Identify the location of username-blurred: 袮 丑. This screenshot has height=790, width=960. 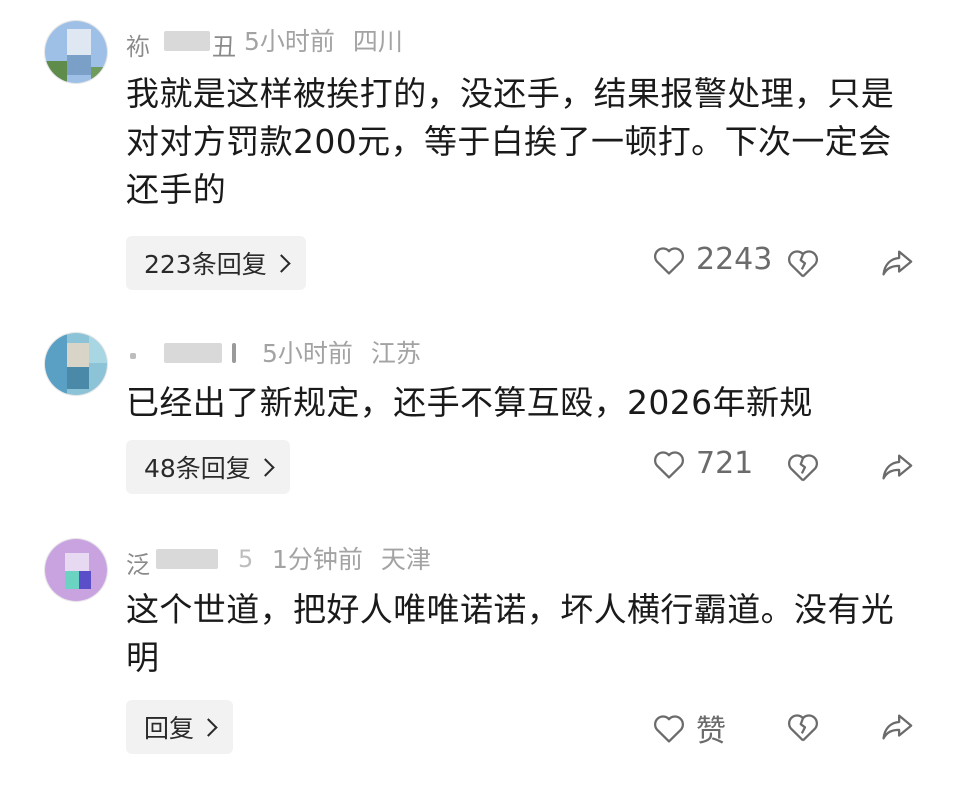
(181, 44).